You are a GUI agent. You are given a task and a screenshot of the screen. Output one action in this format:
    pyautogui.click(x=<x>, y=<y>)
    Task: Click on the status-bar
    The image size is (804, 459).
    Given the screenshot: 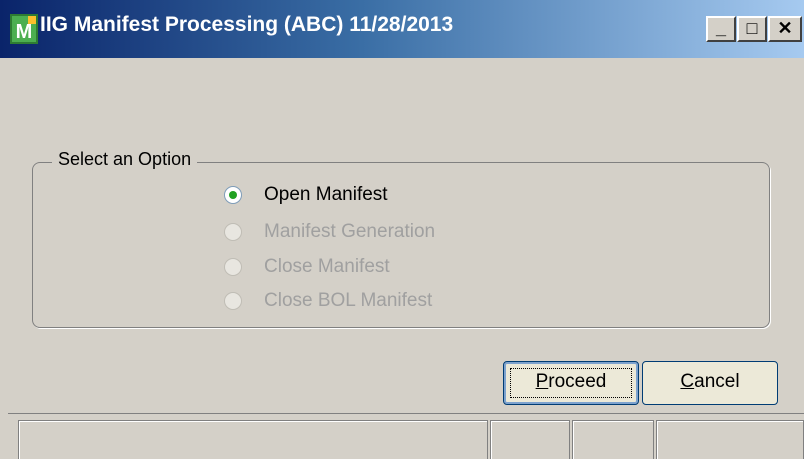 What is the action you would take?
    pyautogui.click(x=406, y=436)
    